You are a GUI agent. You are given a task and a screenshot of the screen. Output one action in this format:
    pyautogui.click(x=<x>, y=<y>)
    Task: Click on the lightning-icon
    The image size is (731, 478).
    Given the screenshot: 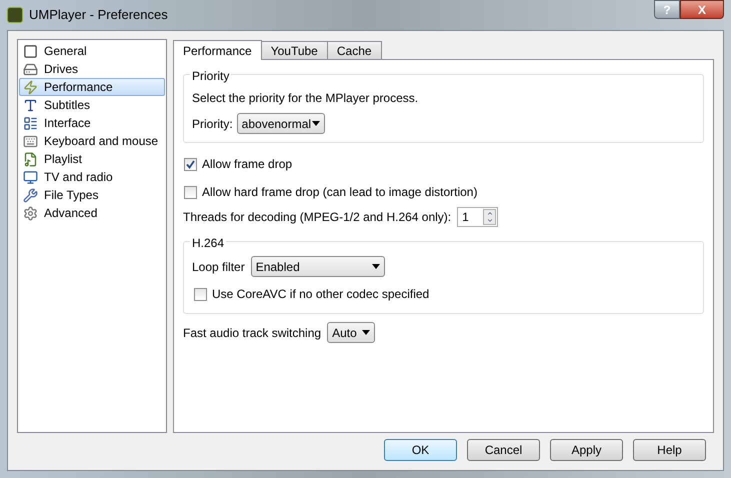 What is the action you would take?
    pyautogui.click(x=30, y=87)
    